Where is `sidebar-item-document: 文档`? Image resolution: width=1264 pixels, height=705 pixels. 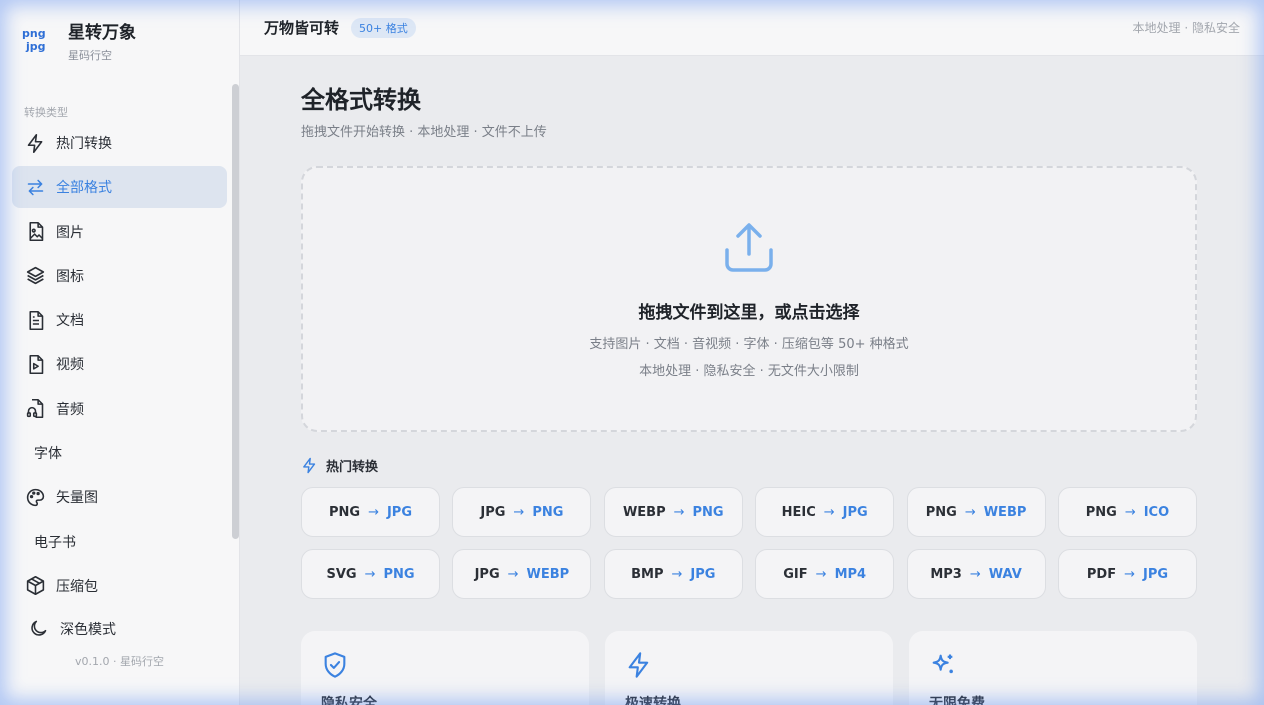
sidebar-item-document: 文档 is located at coordinates (119, 320).